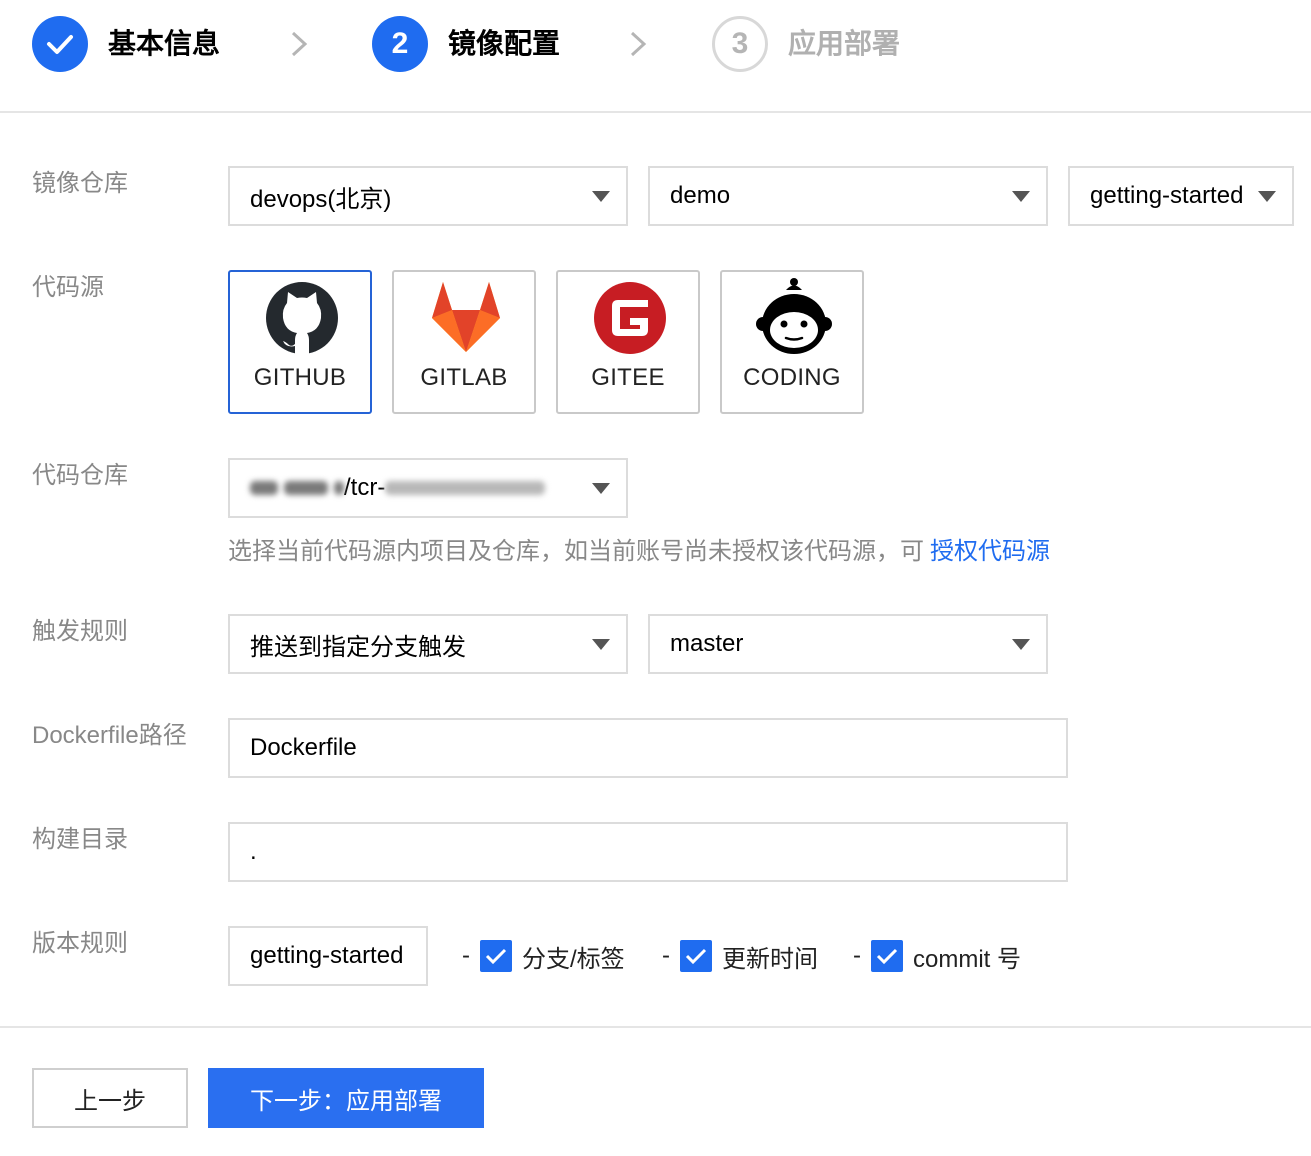 This screenshot has width=1311, height=1156. I want to click on source-tile-coding: CODING, so click(792, 342).